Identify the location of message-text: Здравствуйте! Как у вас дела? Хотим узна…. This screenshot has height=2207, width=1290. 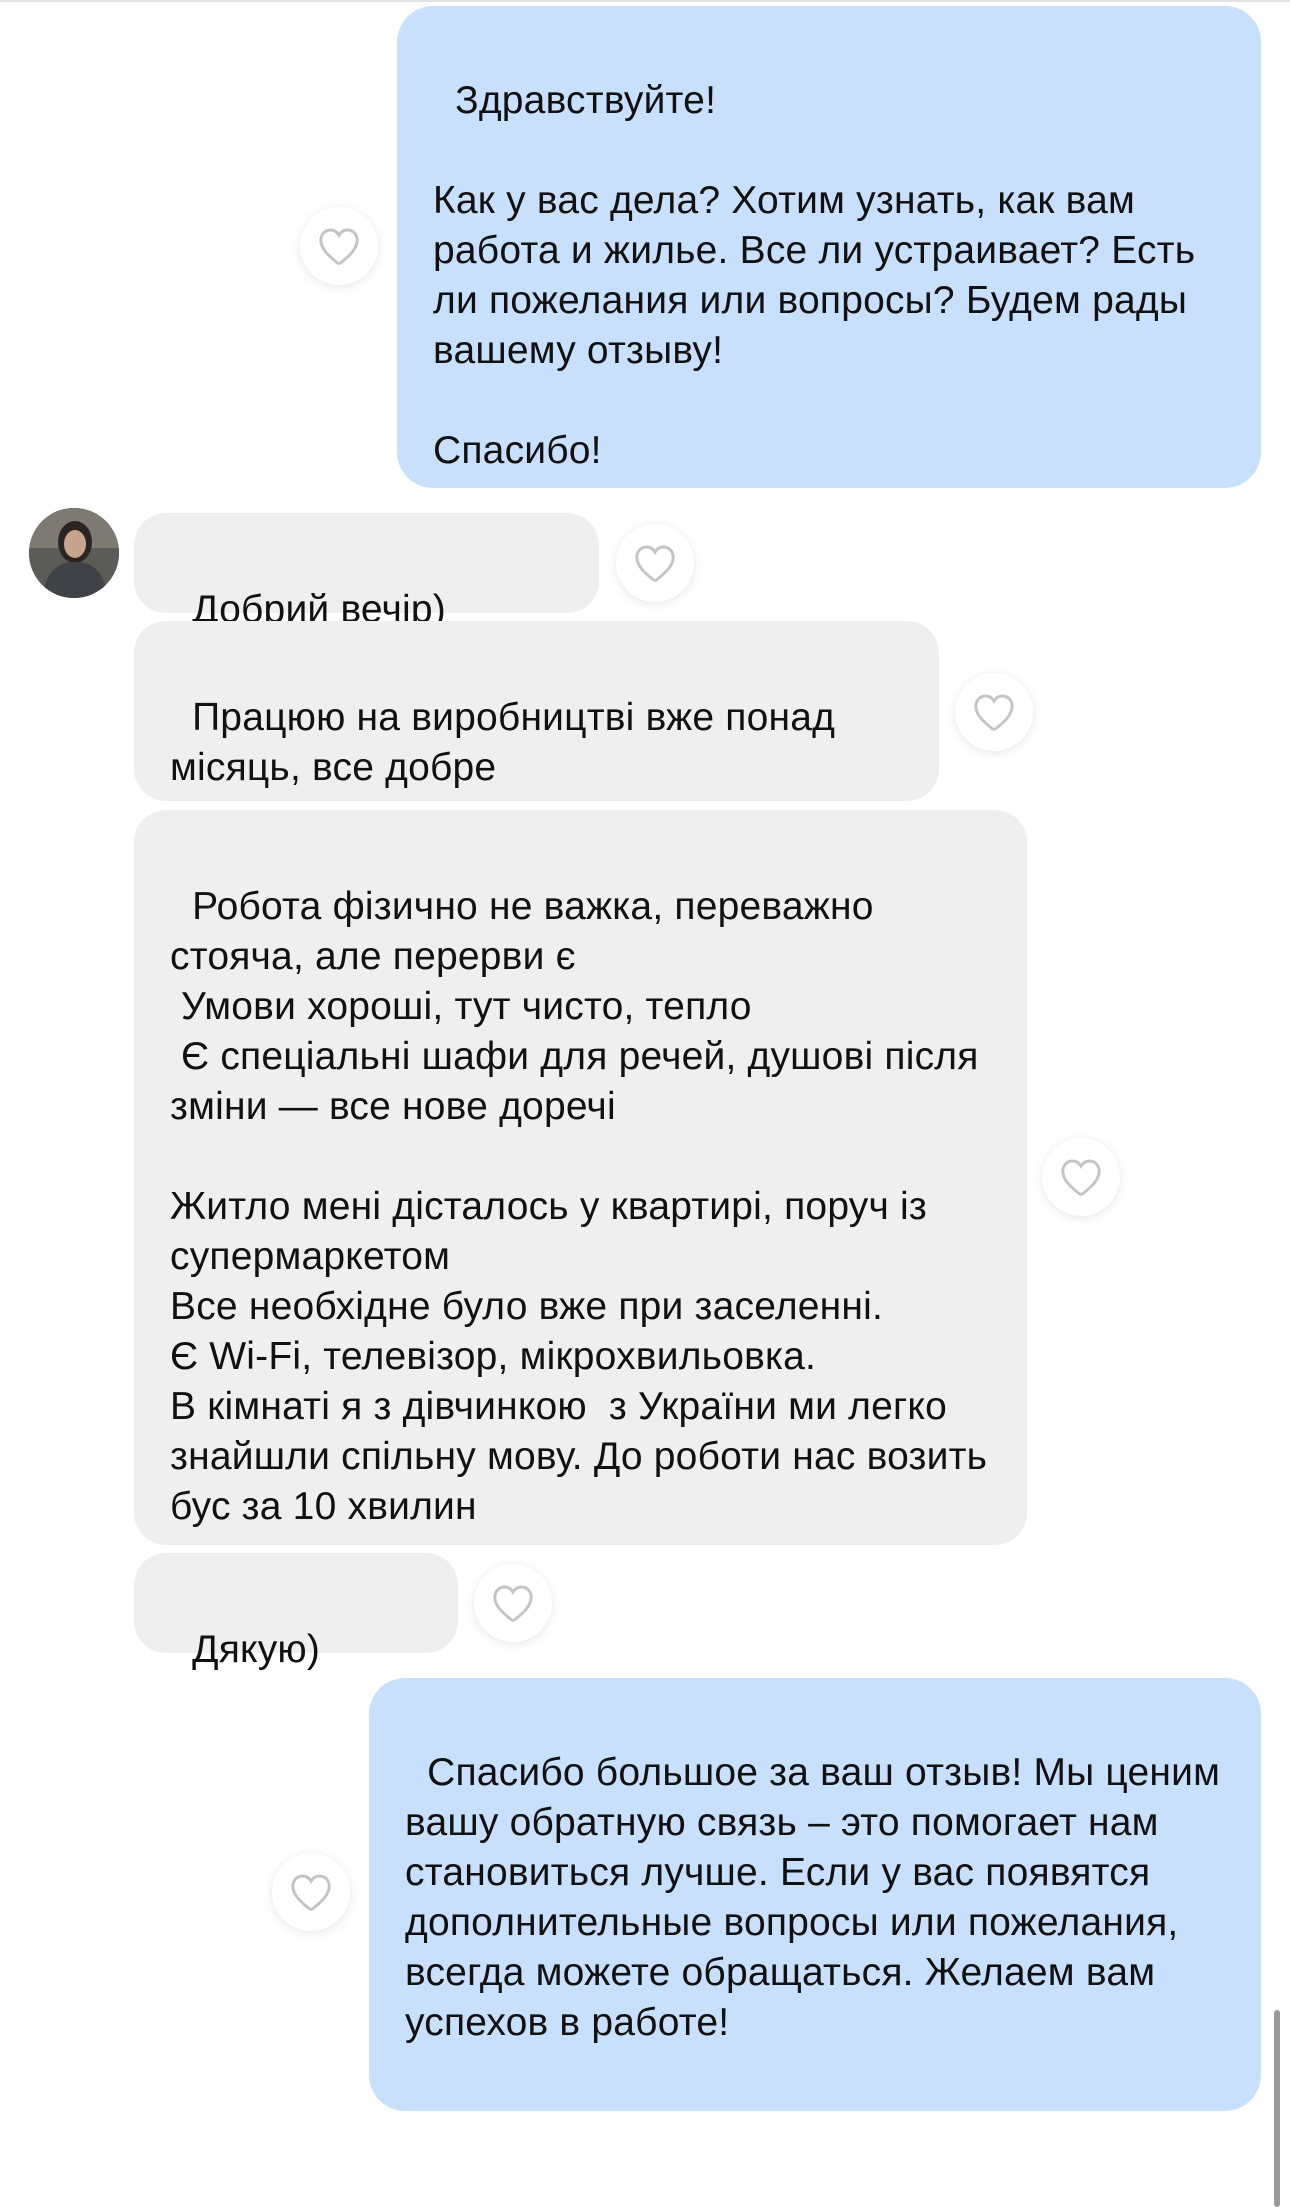
(814, 275).